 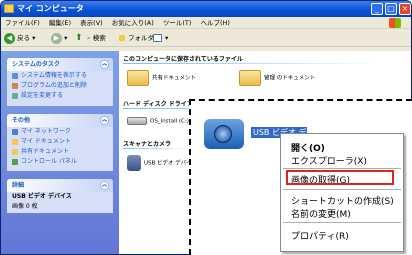 I want to click on folders-button: フォルダ, so click(x=136, y=38).